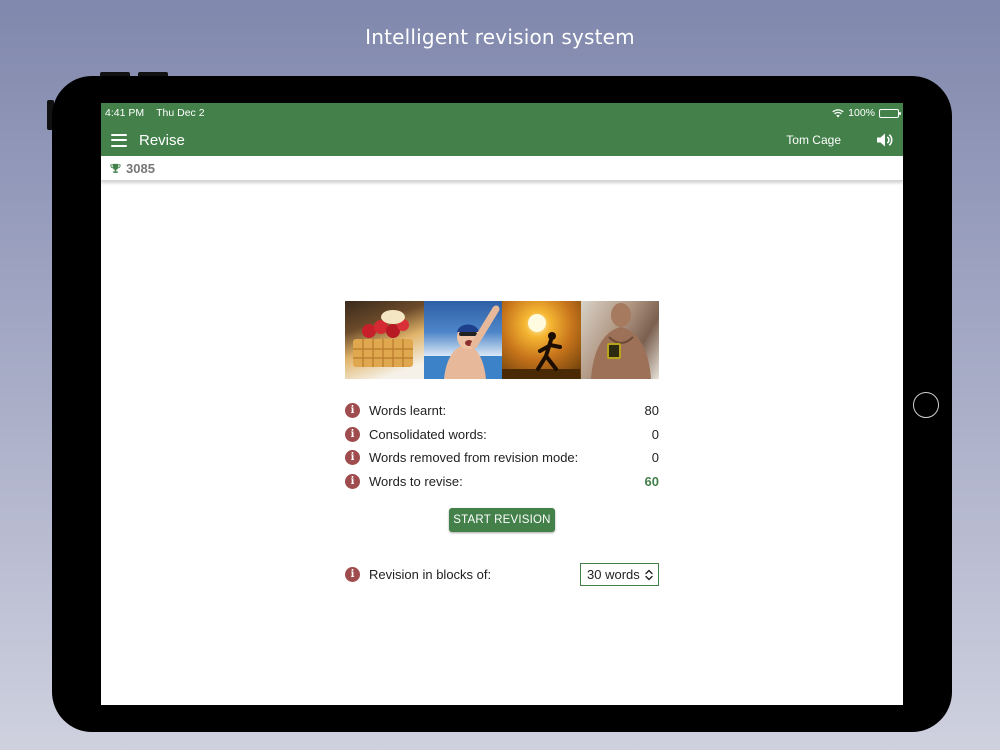 Image resolution: width=1000 pixels, height=750 pixels. What do you see at coordinates (428, 434) in the screenshot?
I see `stat-label: Consolidated words:` at bounding box center [428, 434].